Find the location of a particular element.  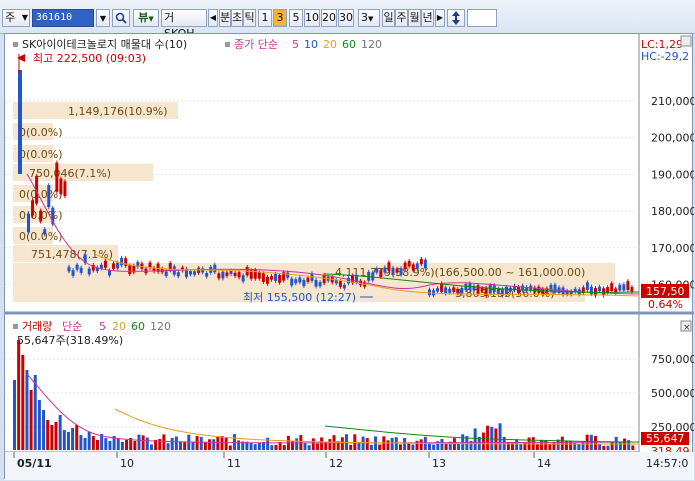

stock-code-input: 361610 is located at coordinates (63, 18).